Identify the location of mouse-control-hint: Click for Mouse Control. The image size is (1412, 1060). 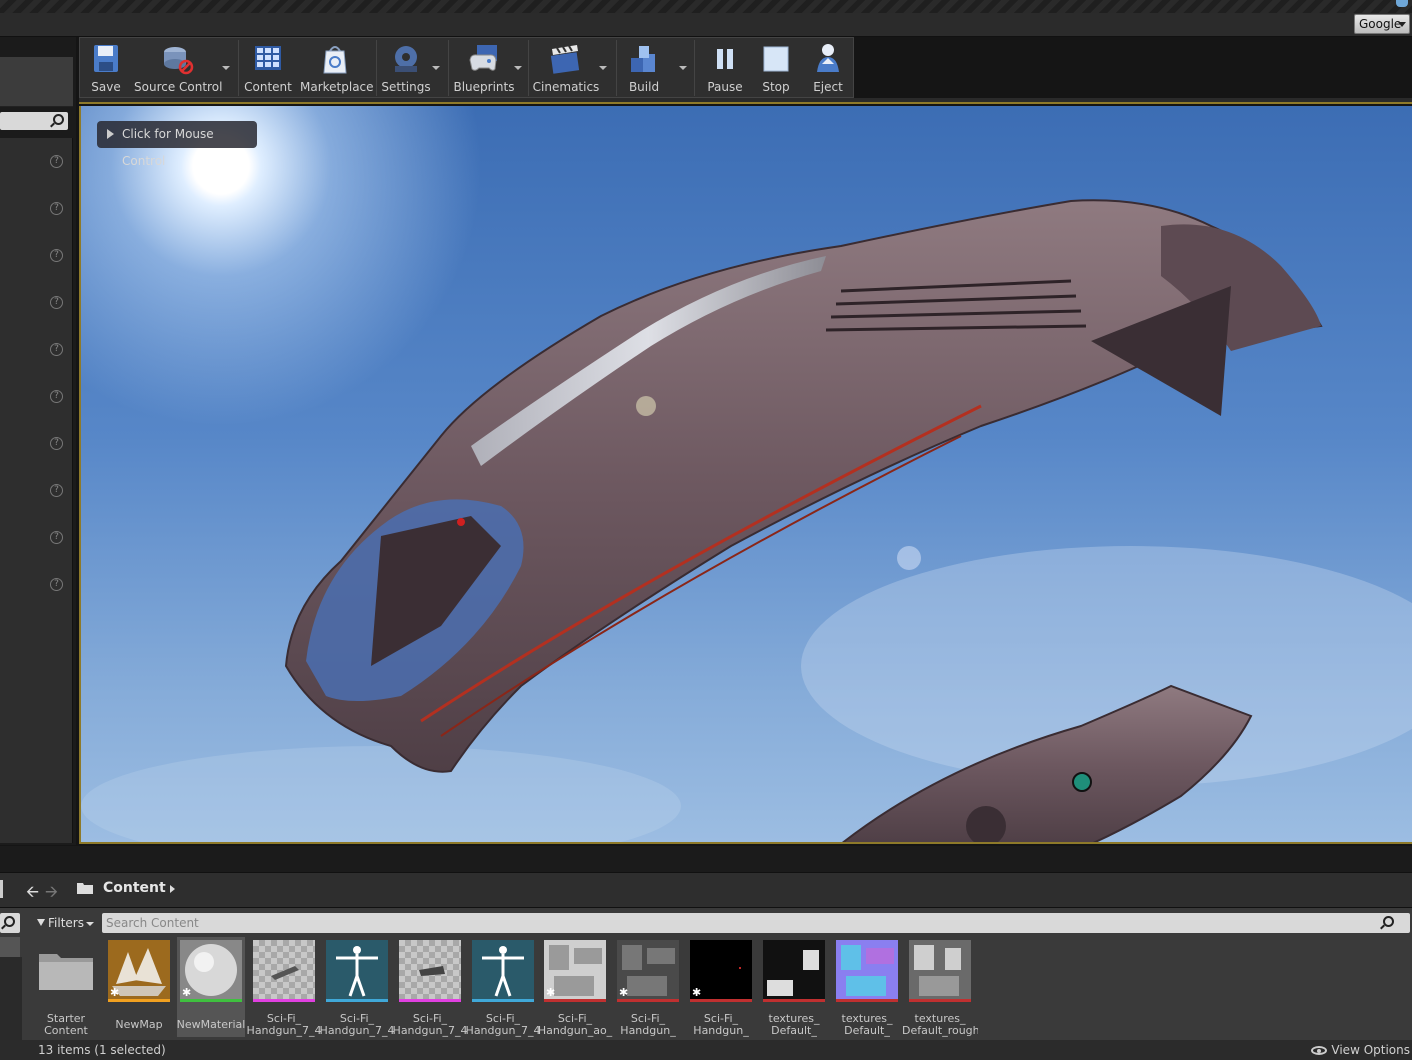
(177, 144).